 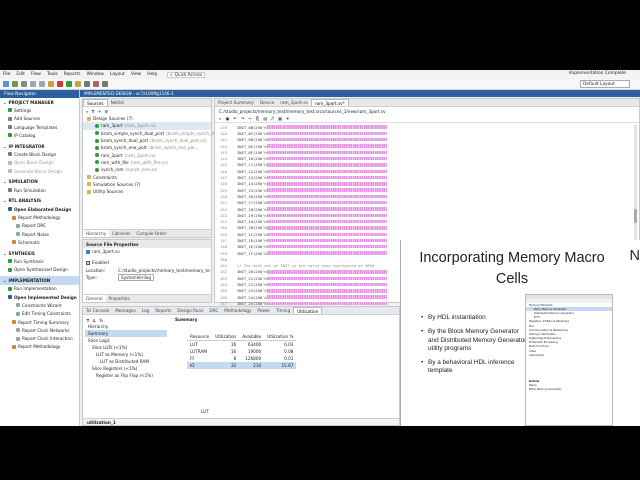 I want to click on menu-layout: Layout, so click(x=117, y=74).